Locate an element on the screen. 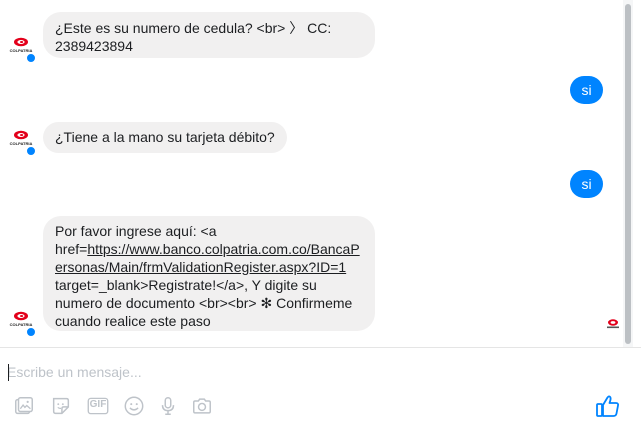  message-text-line: 2389423894 is located at coordinates (94, 46).